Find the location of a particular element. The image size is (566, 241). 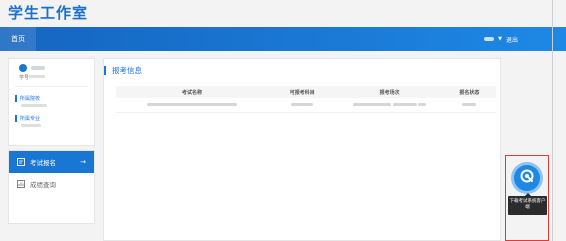

col-header-sessions: 报考场次 is located at coordinates (389, 92).